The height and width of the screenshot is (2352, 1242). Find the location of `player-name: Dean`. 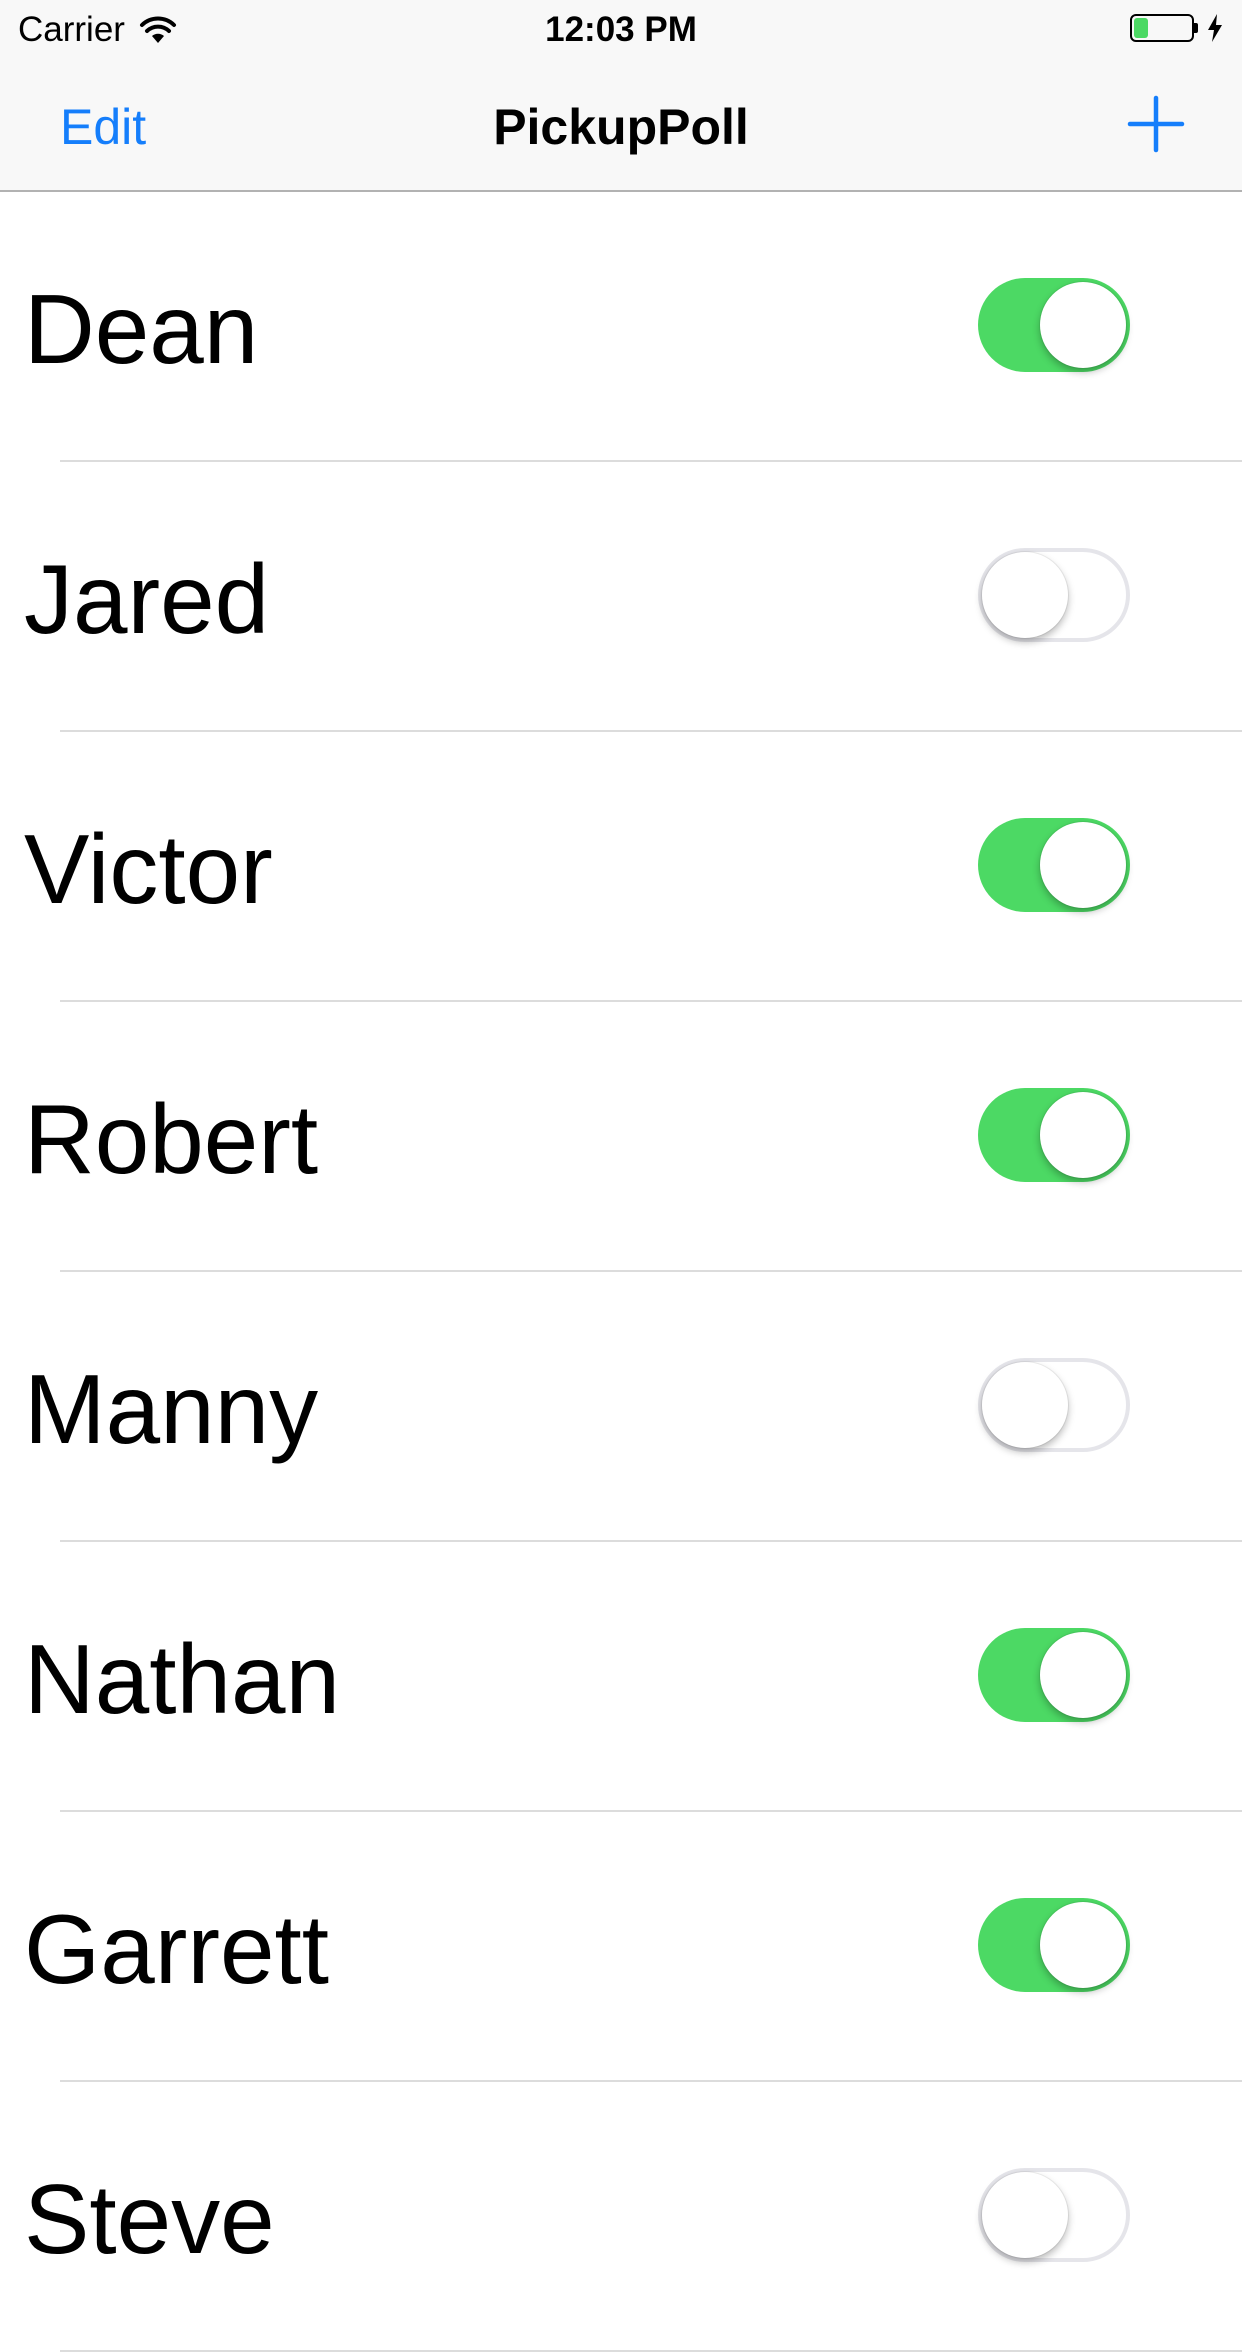

player-name: Dean is located at coordinates (141, 329).